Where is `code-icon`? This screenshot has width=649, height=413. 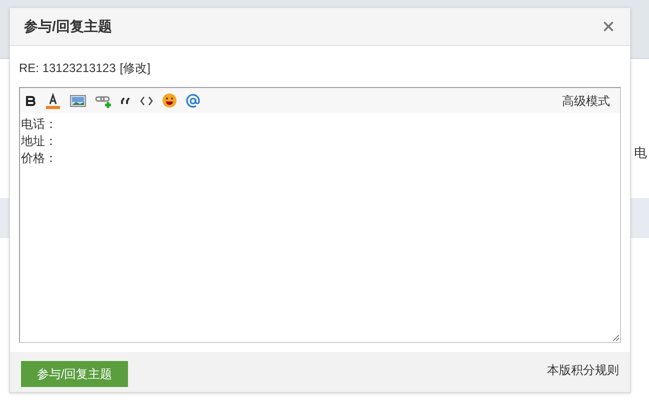 code-icon is located at coordinates (146, 101).